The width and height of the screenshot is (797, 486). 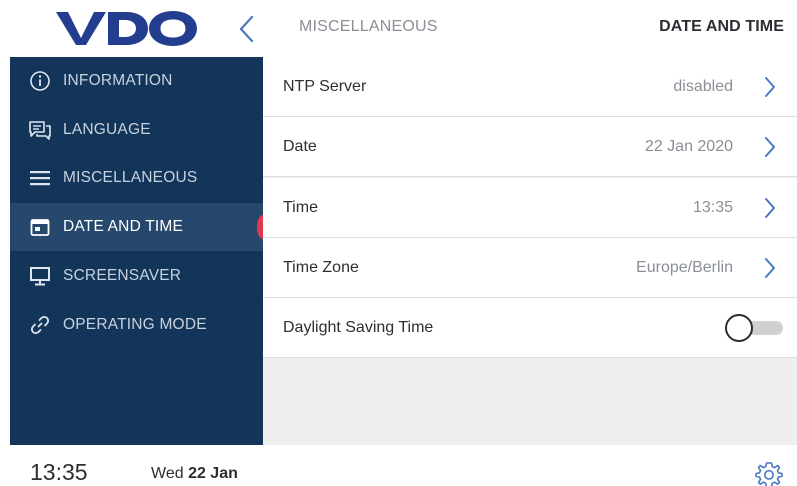 I want to click on sidebar-item-label: SCREENSAVER, so click(x=122, y=275).